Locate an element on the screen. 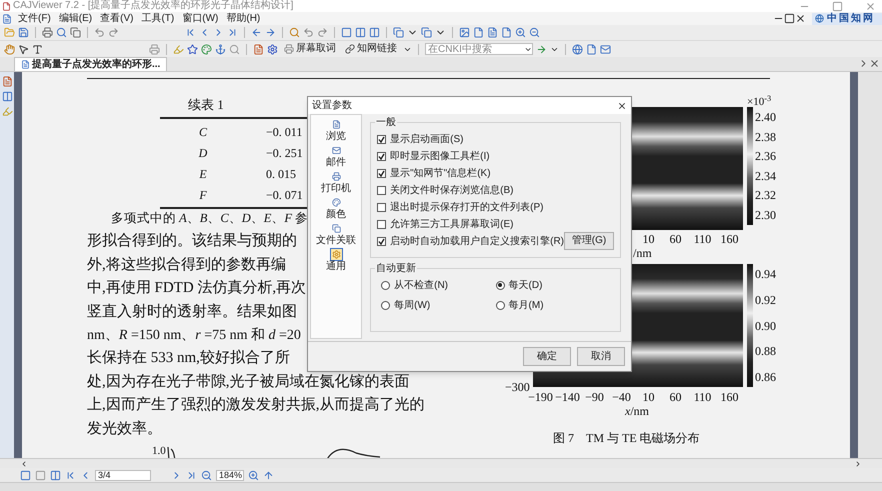 This screenshot has width=882, height=491. back-icon is located at coordinates (256, 32).